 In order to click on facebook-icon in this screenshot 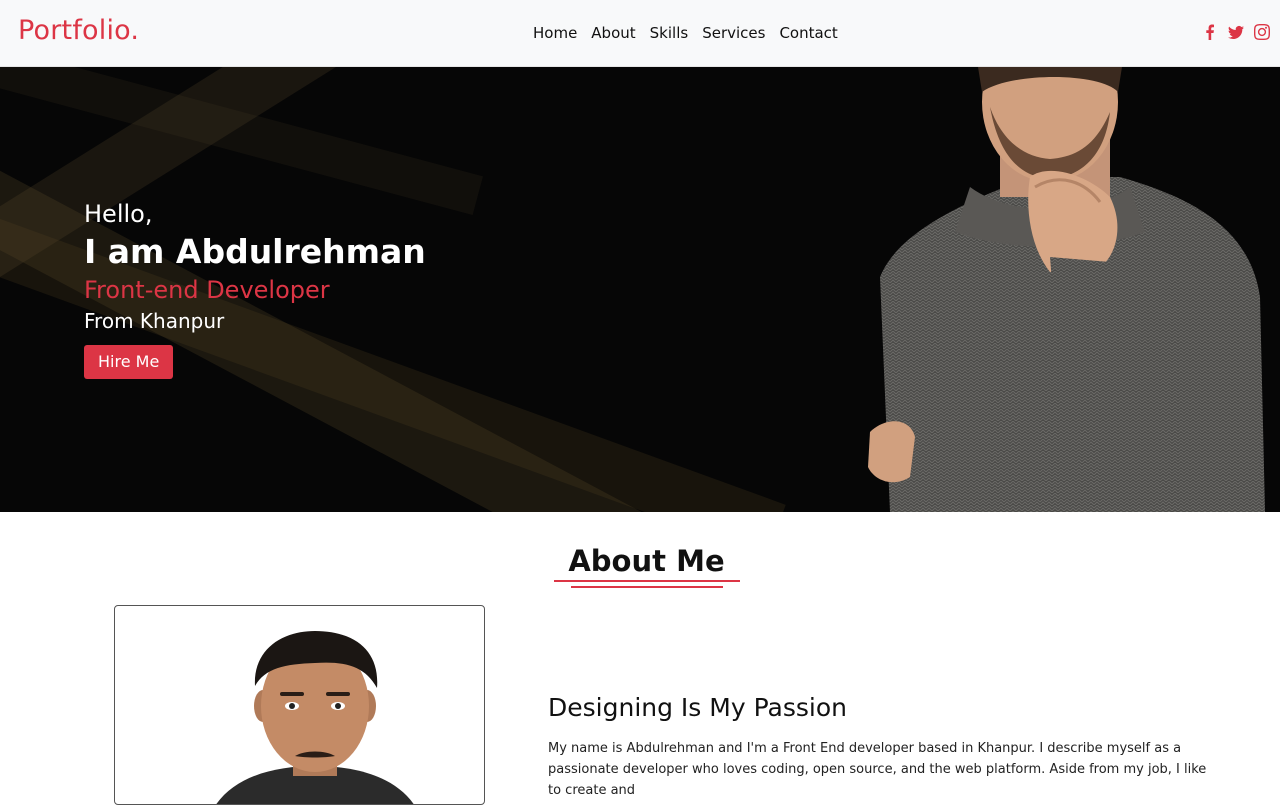, I will do `click(1210, 32)`.